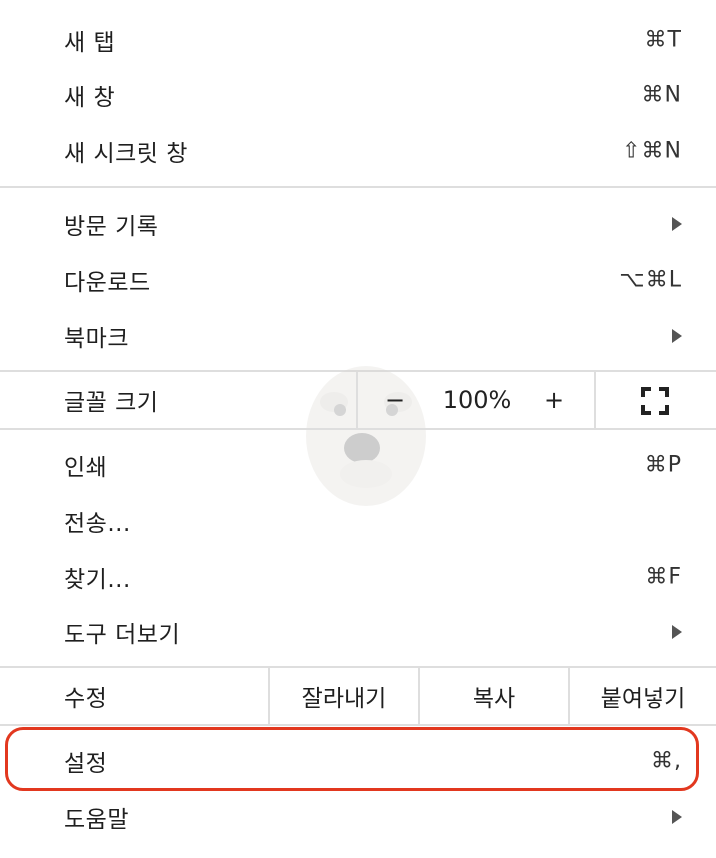 The width and height of the screenshot is (716, 858). What do you see at coordinates (122, 635) in the screenshot?
I see `menu-item-label: 도구 더보기` at bounding box center [122, 635].